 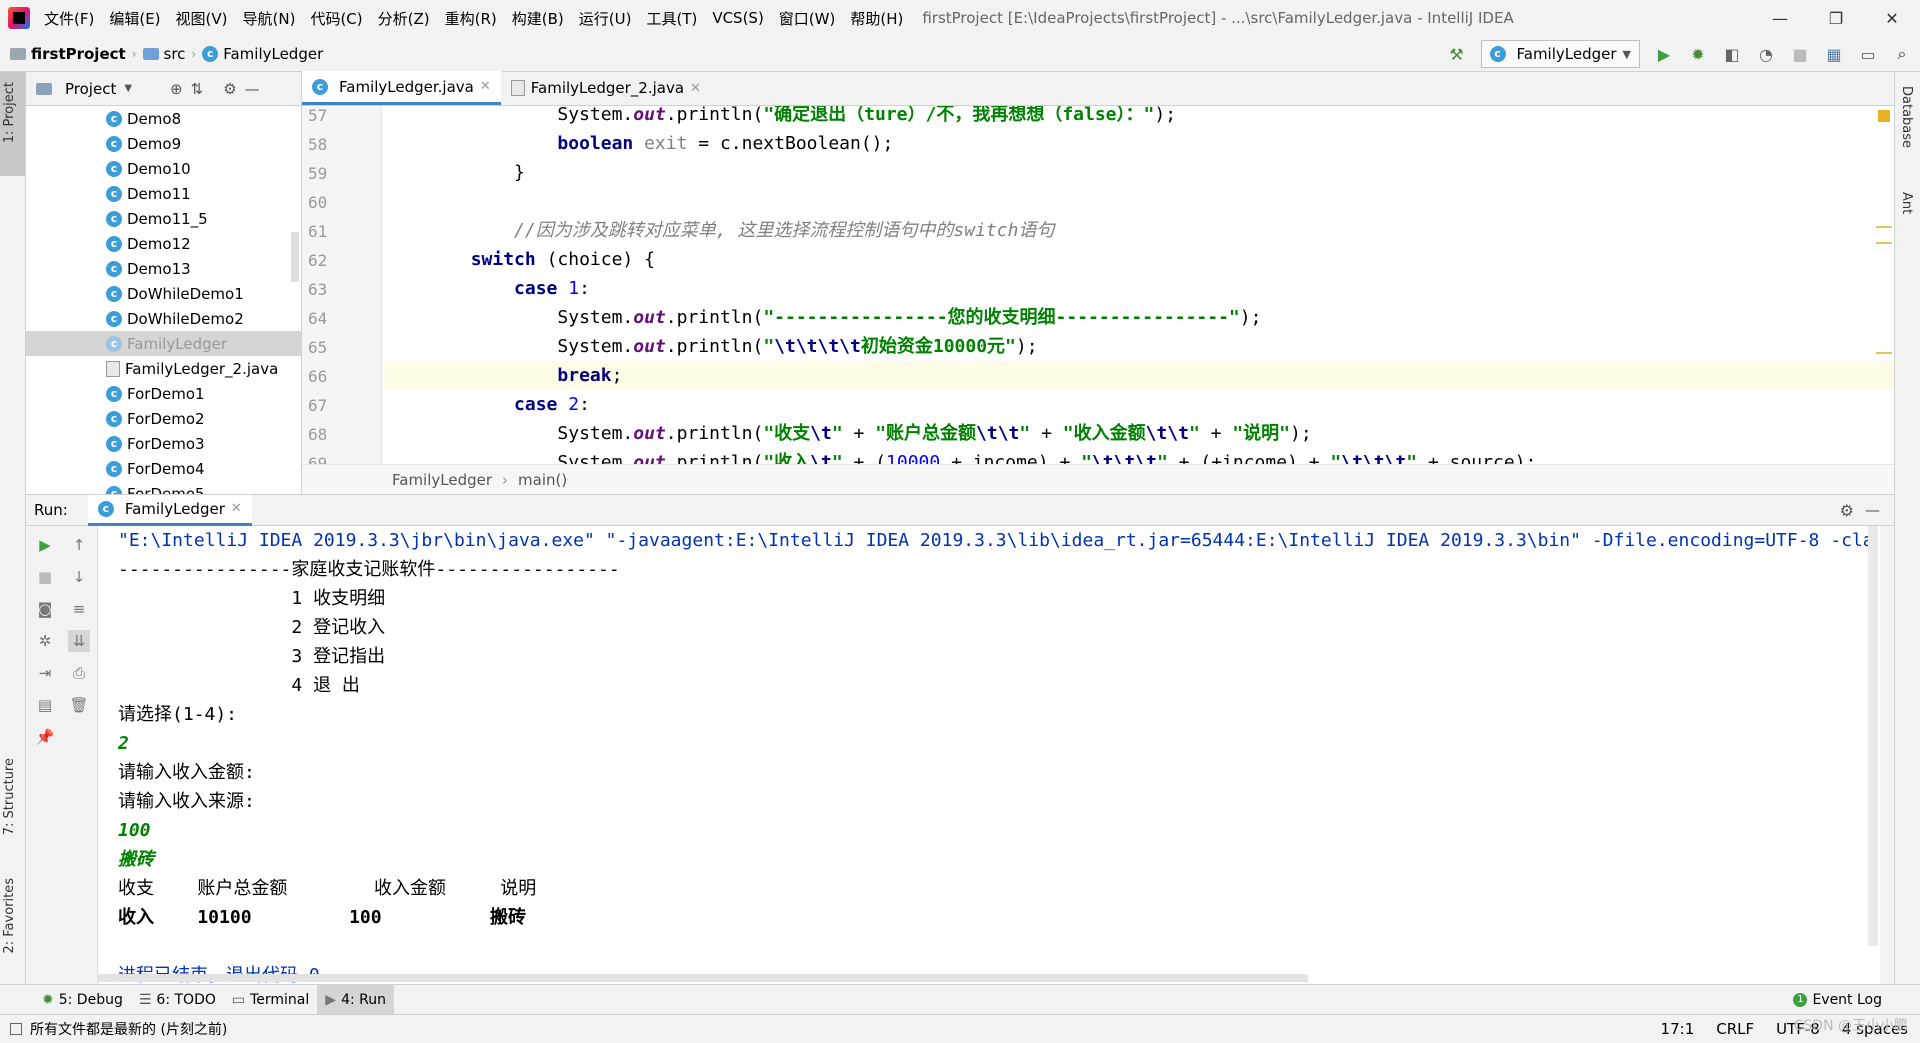 What do you see at coordinates (1906, 203) in the screenshot?
I see `ant-tool-tab: Ant` at bounding box center [1906, 203].